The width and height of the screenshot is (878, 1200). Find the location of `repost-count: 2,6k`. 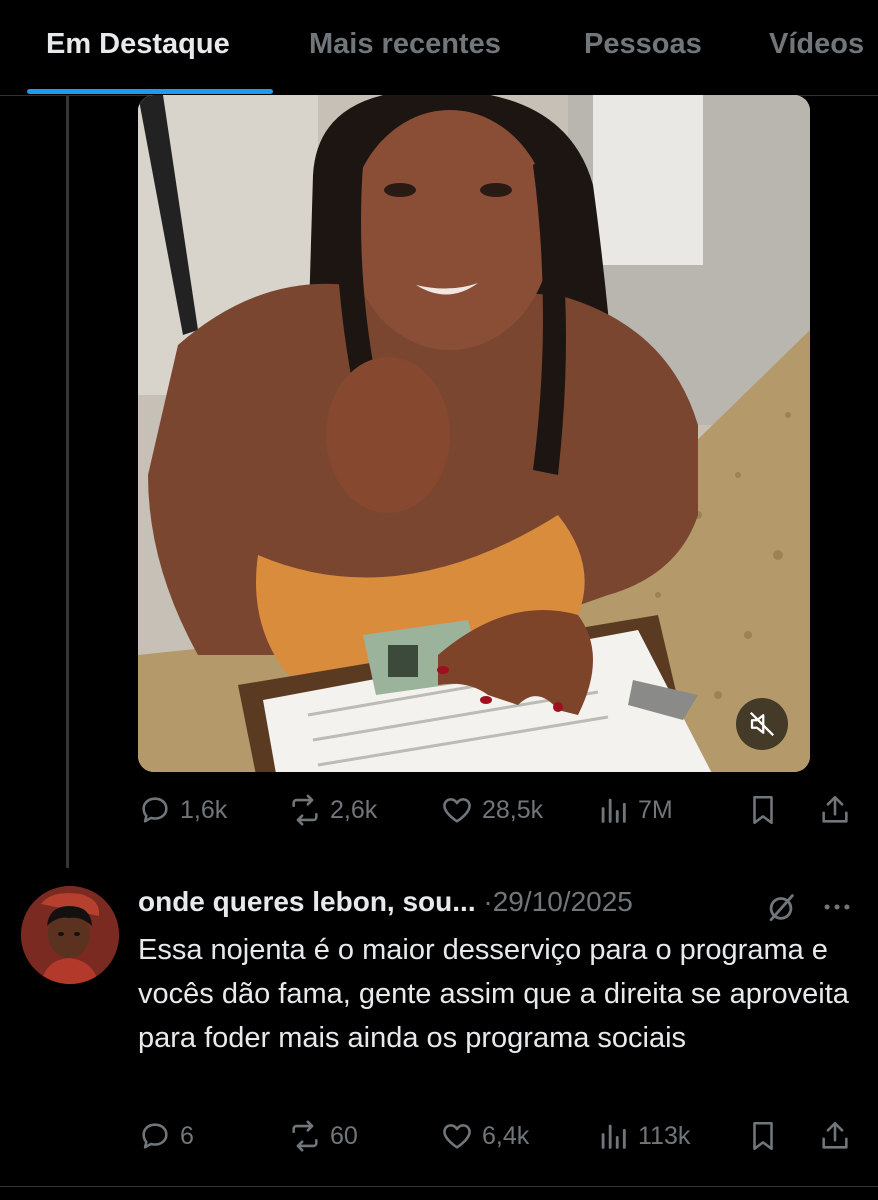

repost-count: 2,6k is located at coordinates (354, 809).